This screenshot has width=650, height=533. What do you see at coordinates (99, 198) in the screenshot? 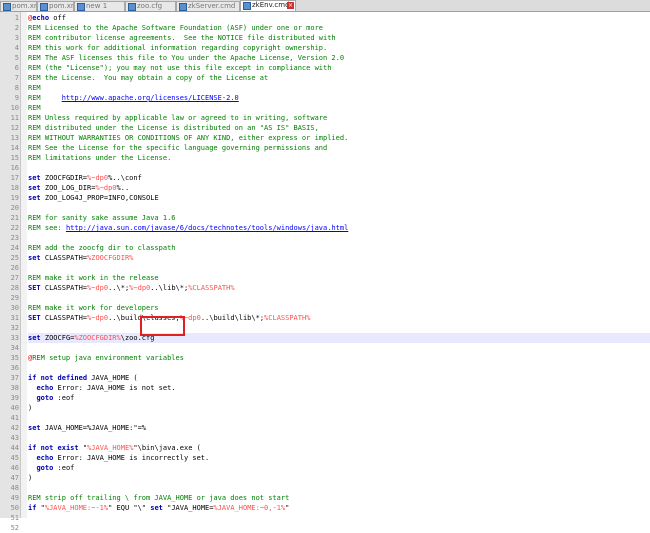
I see `code-token: ZOO_LOG4J_PROP=INFO,CONSOLE` at bounding box center [99, 198].